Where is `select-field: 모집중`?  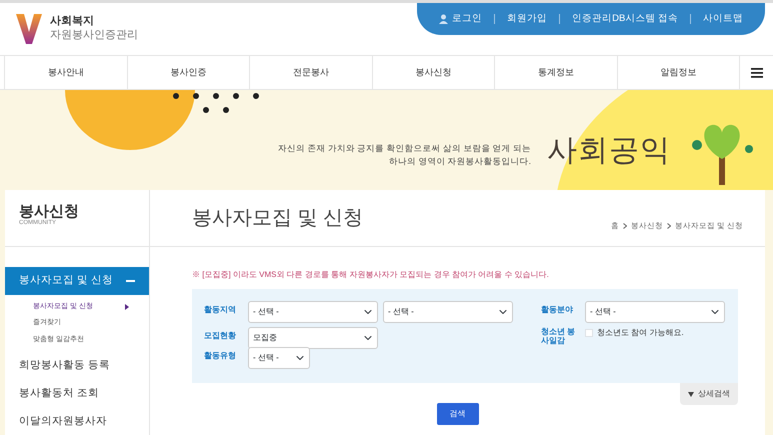
select-field: 모집중 is located at coordinates (313, 338).